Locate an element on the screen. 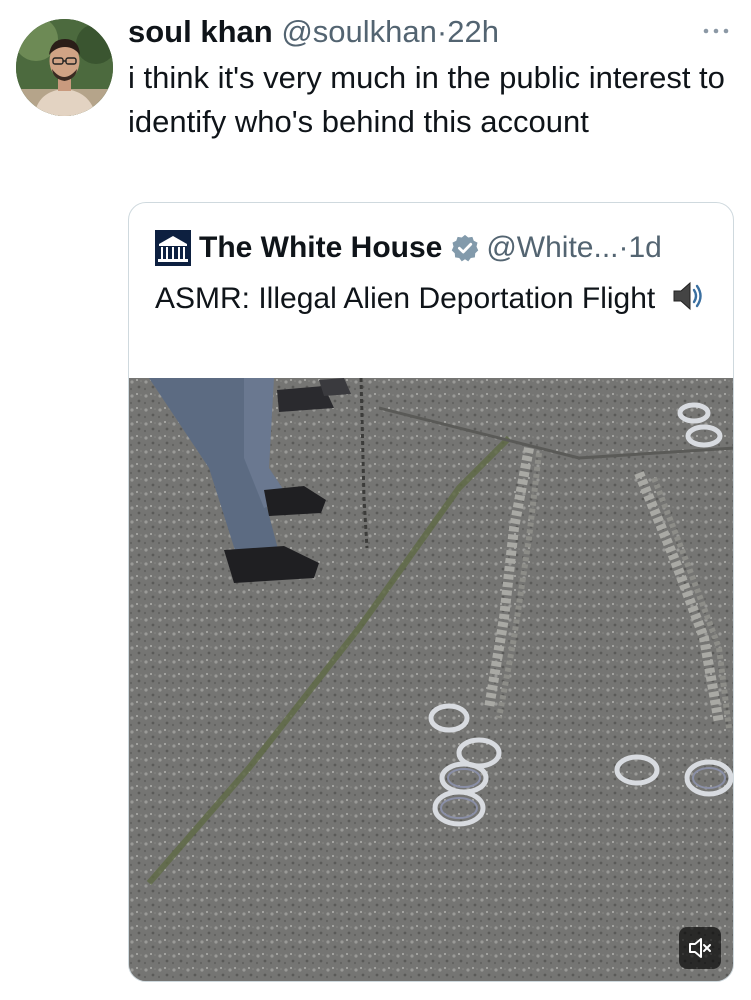  quoted-post-header: The White House @White... · 1d is located at coordinates (408, 248).